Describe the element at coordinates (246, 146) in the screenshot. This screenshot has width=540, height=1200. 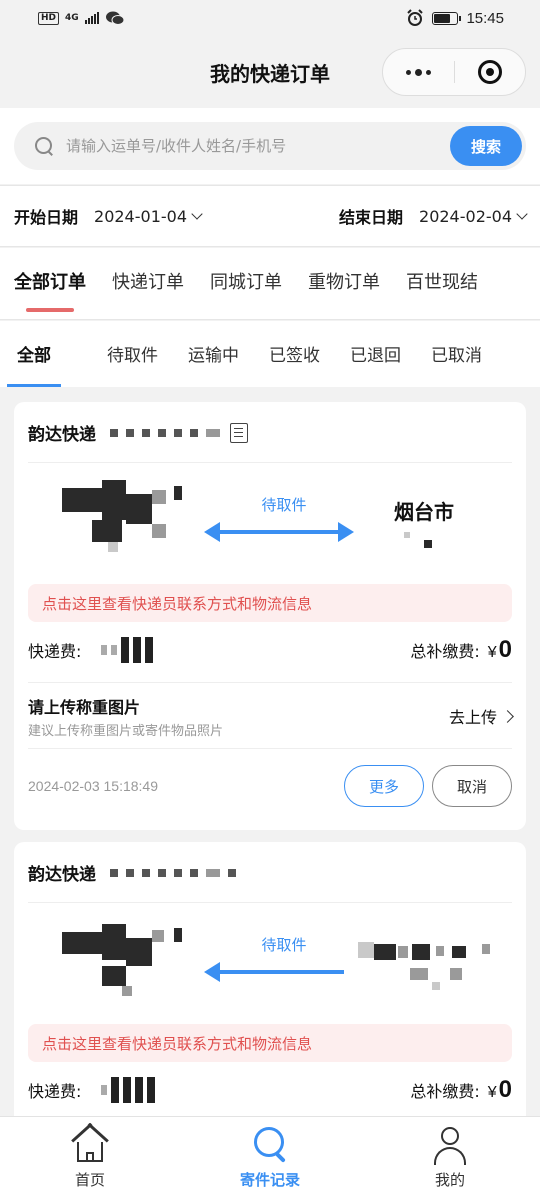
I see `search-input` at that location.